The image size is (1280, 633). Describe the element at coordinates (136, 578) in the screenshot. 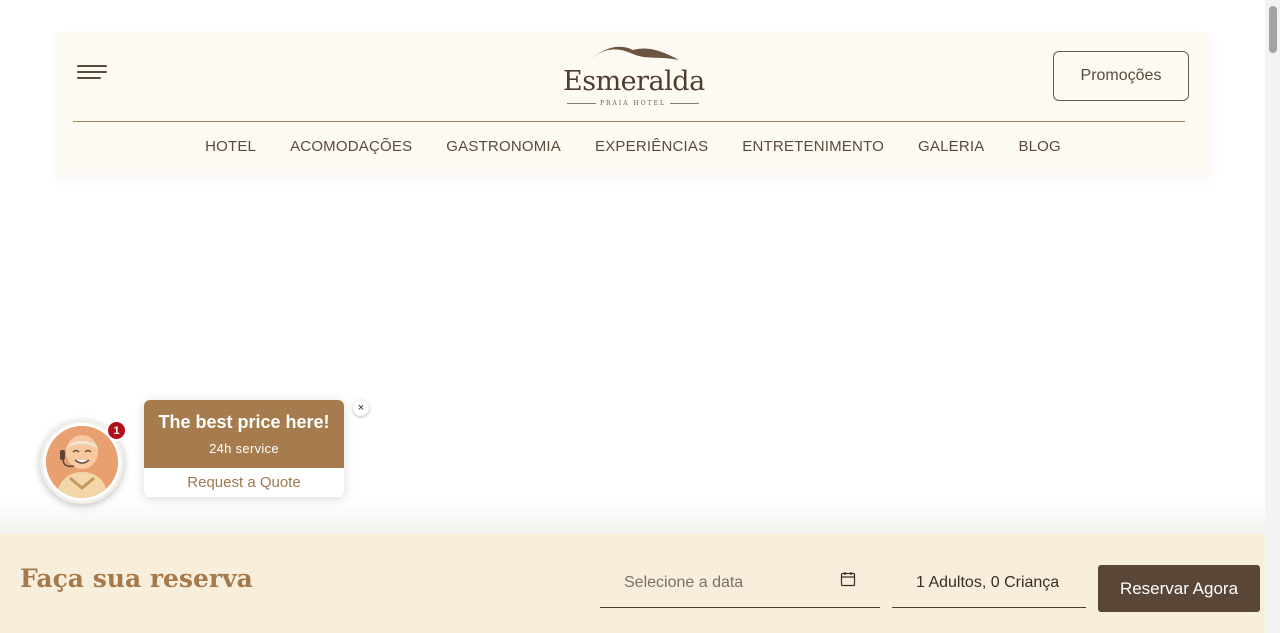

I see `booking-title: Faça sua reserva` at that location.